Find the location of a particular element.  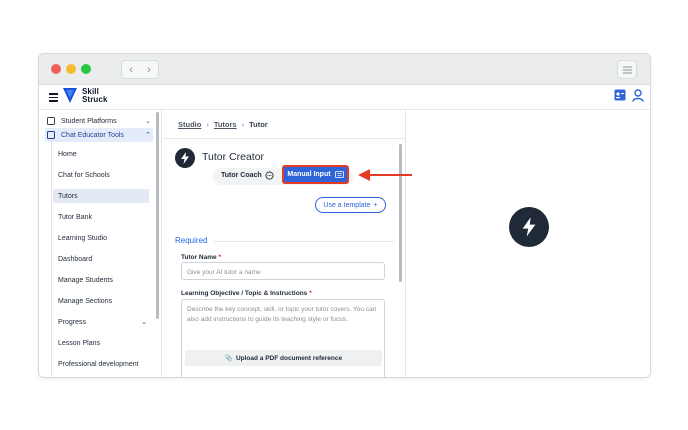

sidebar-item-dashboard: Dashboard is located at coordinates (101, 259).